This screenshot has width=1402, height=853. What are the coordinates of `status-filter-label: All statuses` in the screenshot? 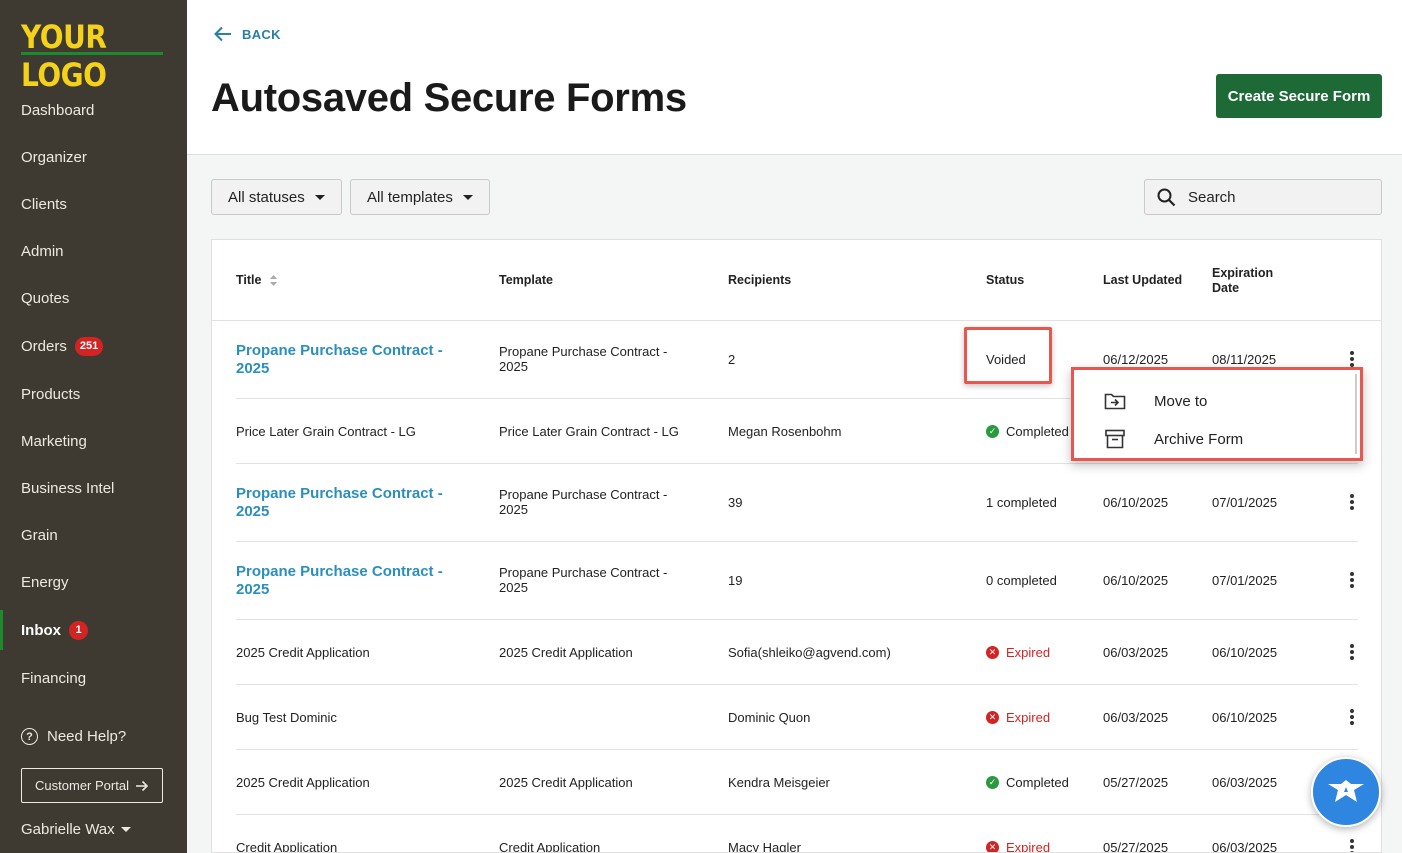 It's located at (266, 197).